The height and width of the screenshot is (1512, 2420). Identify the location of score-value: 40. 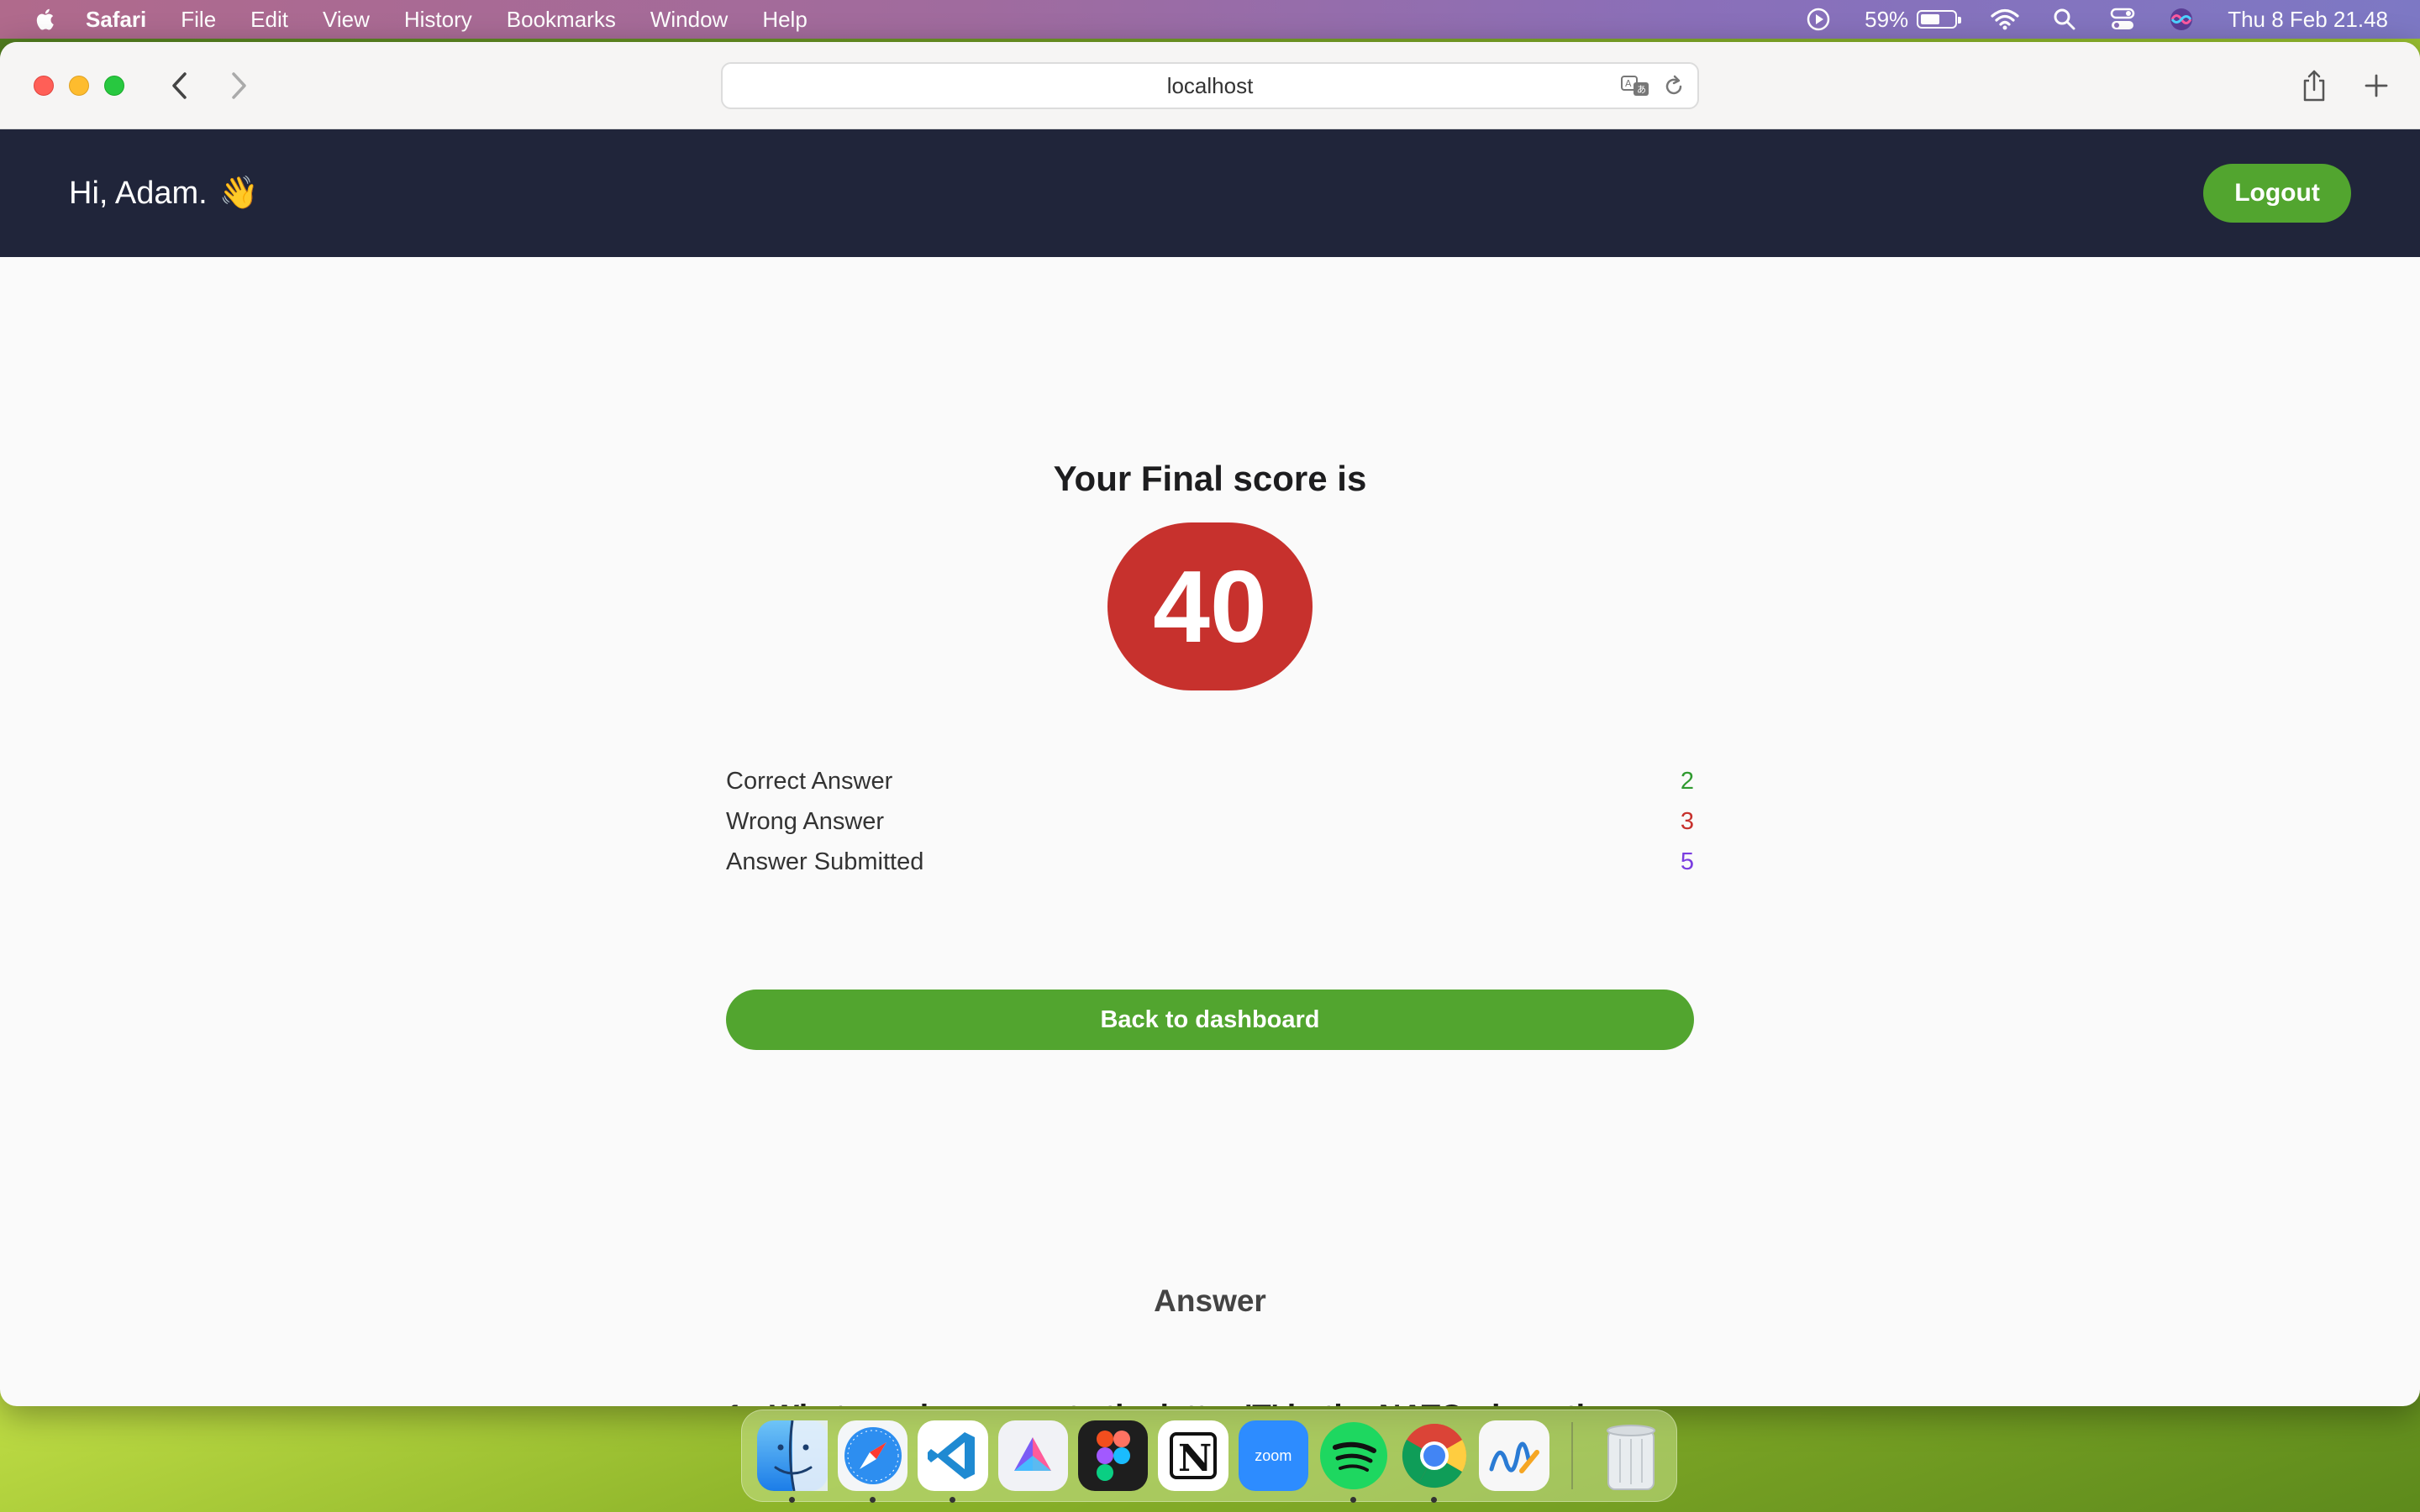
(1210, 606).